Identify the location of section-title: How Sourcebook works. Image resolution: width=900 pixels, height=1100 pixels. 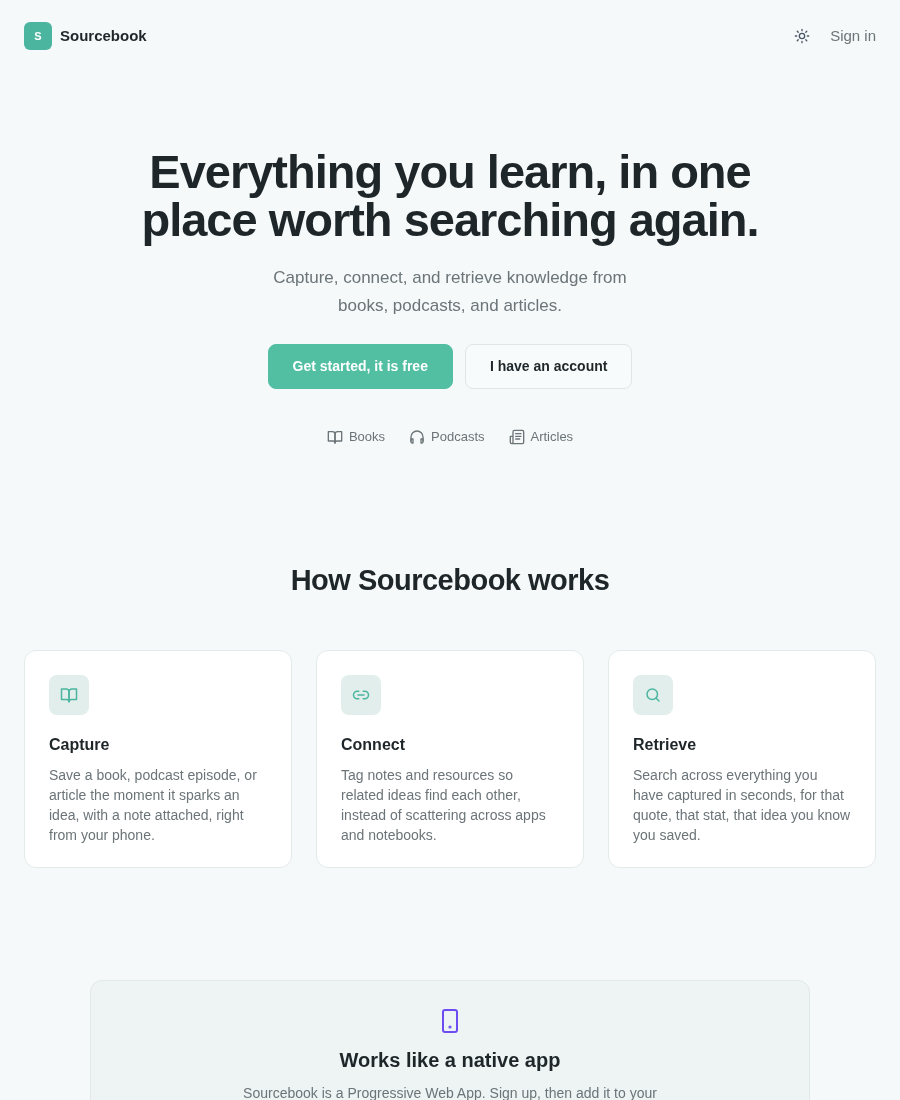
(450, 580).